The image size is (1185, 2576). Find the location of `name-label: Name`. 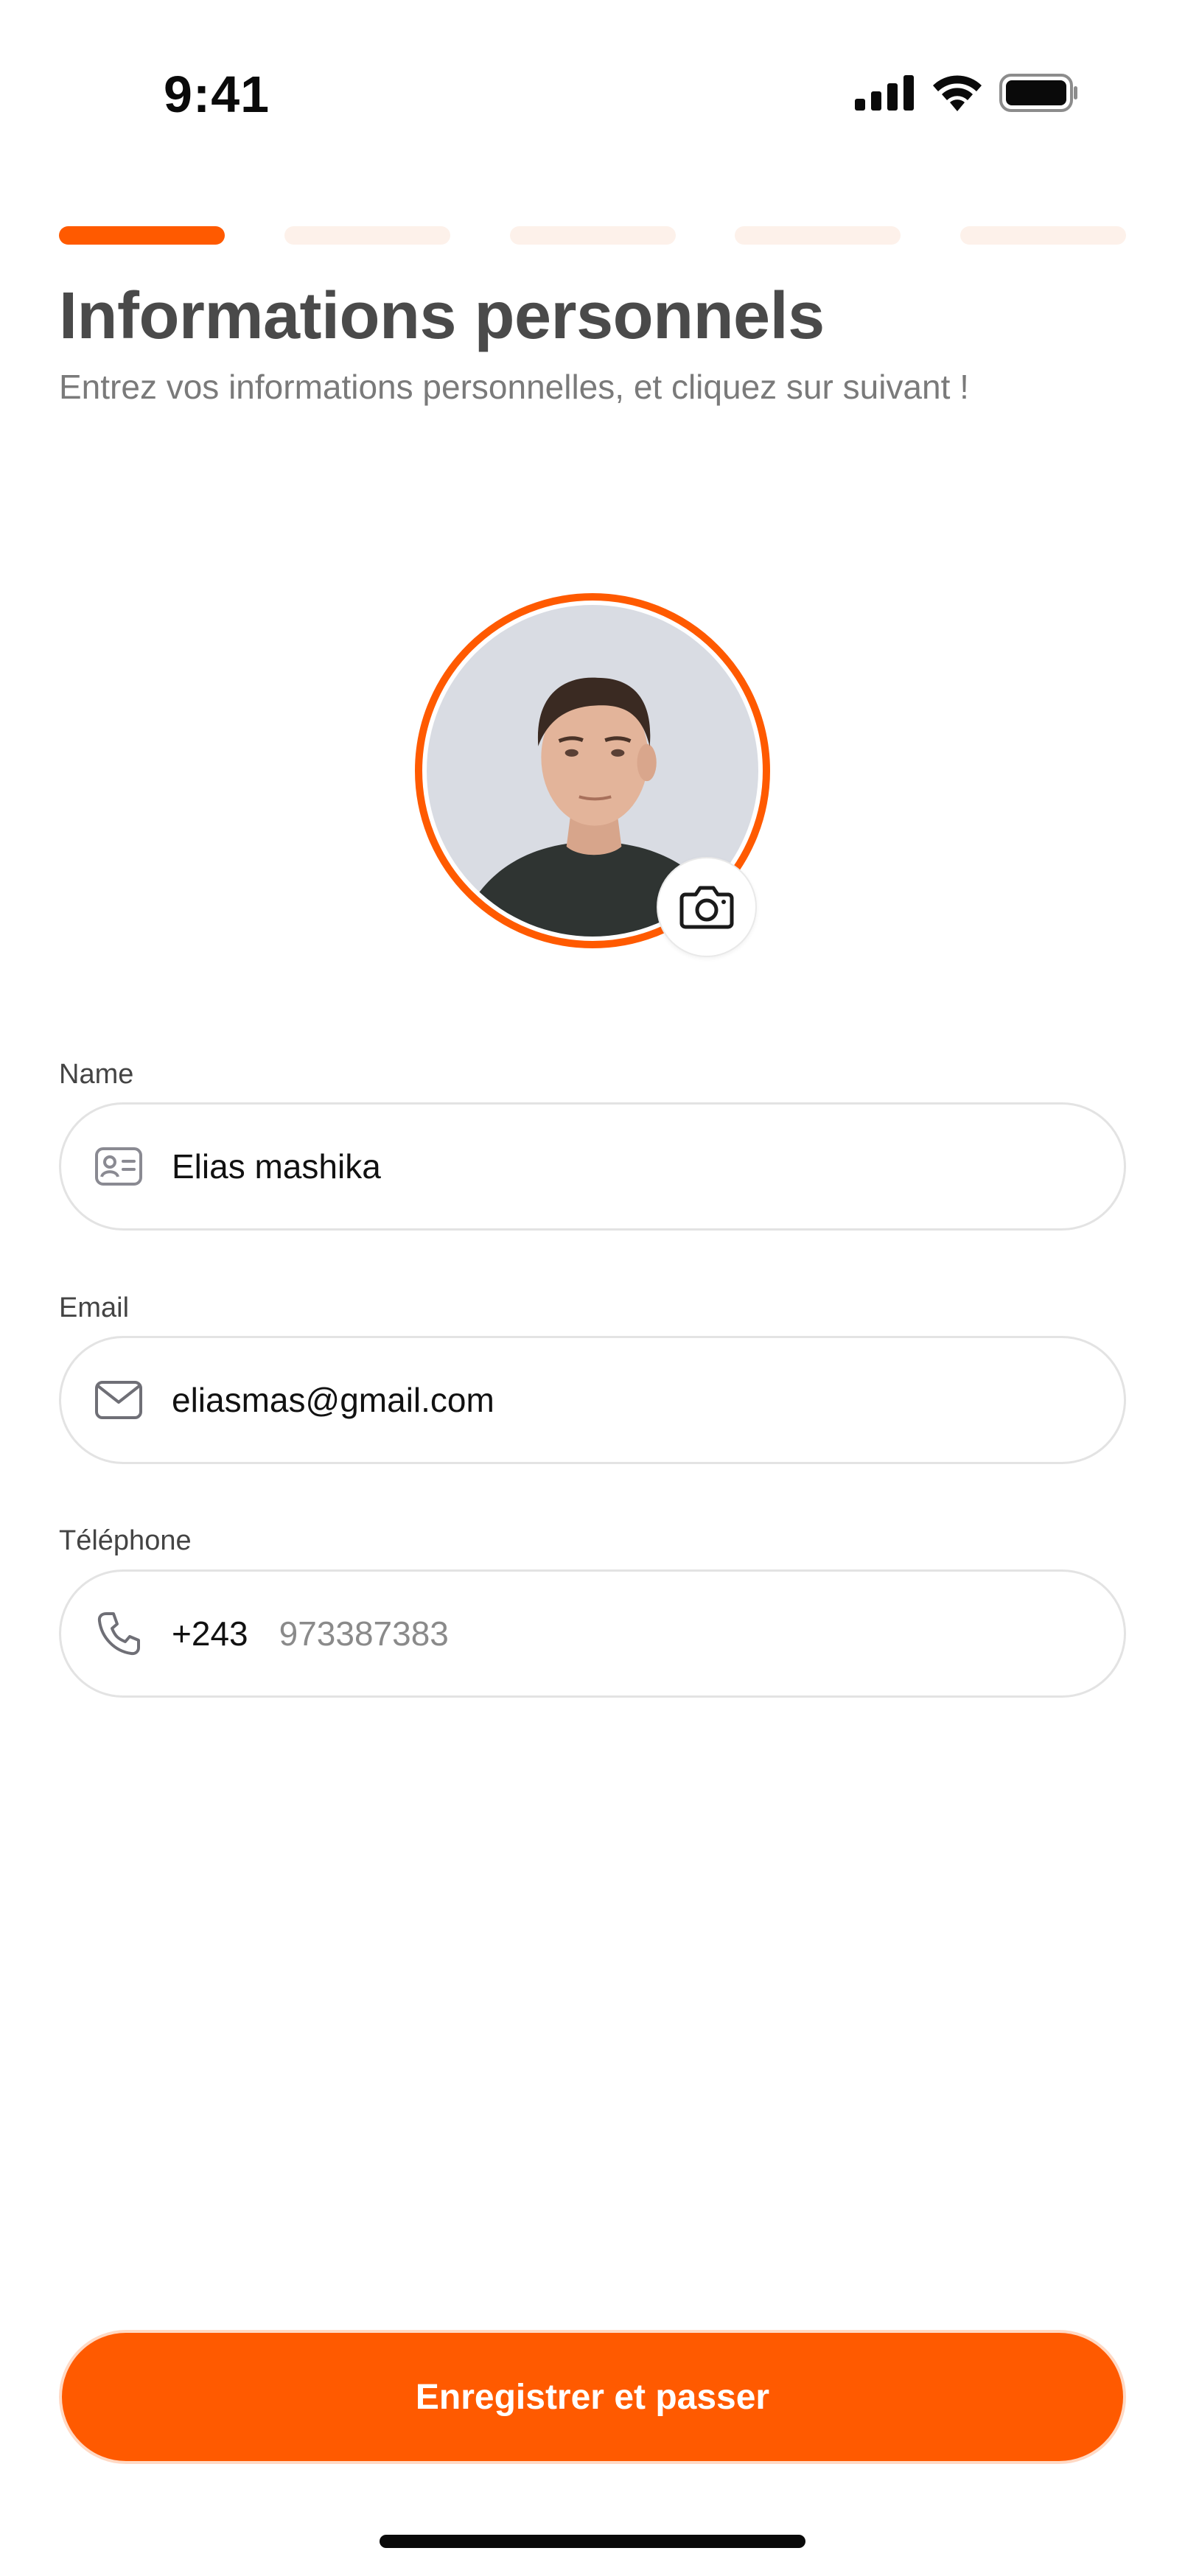

name-label: Name is located at coordinates (96, 1074).